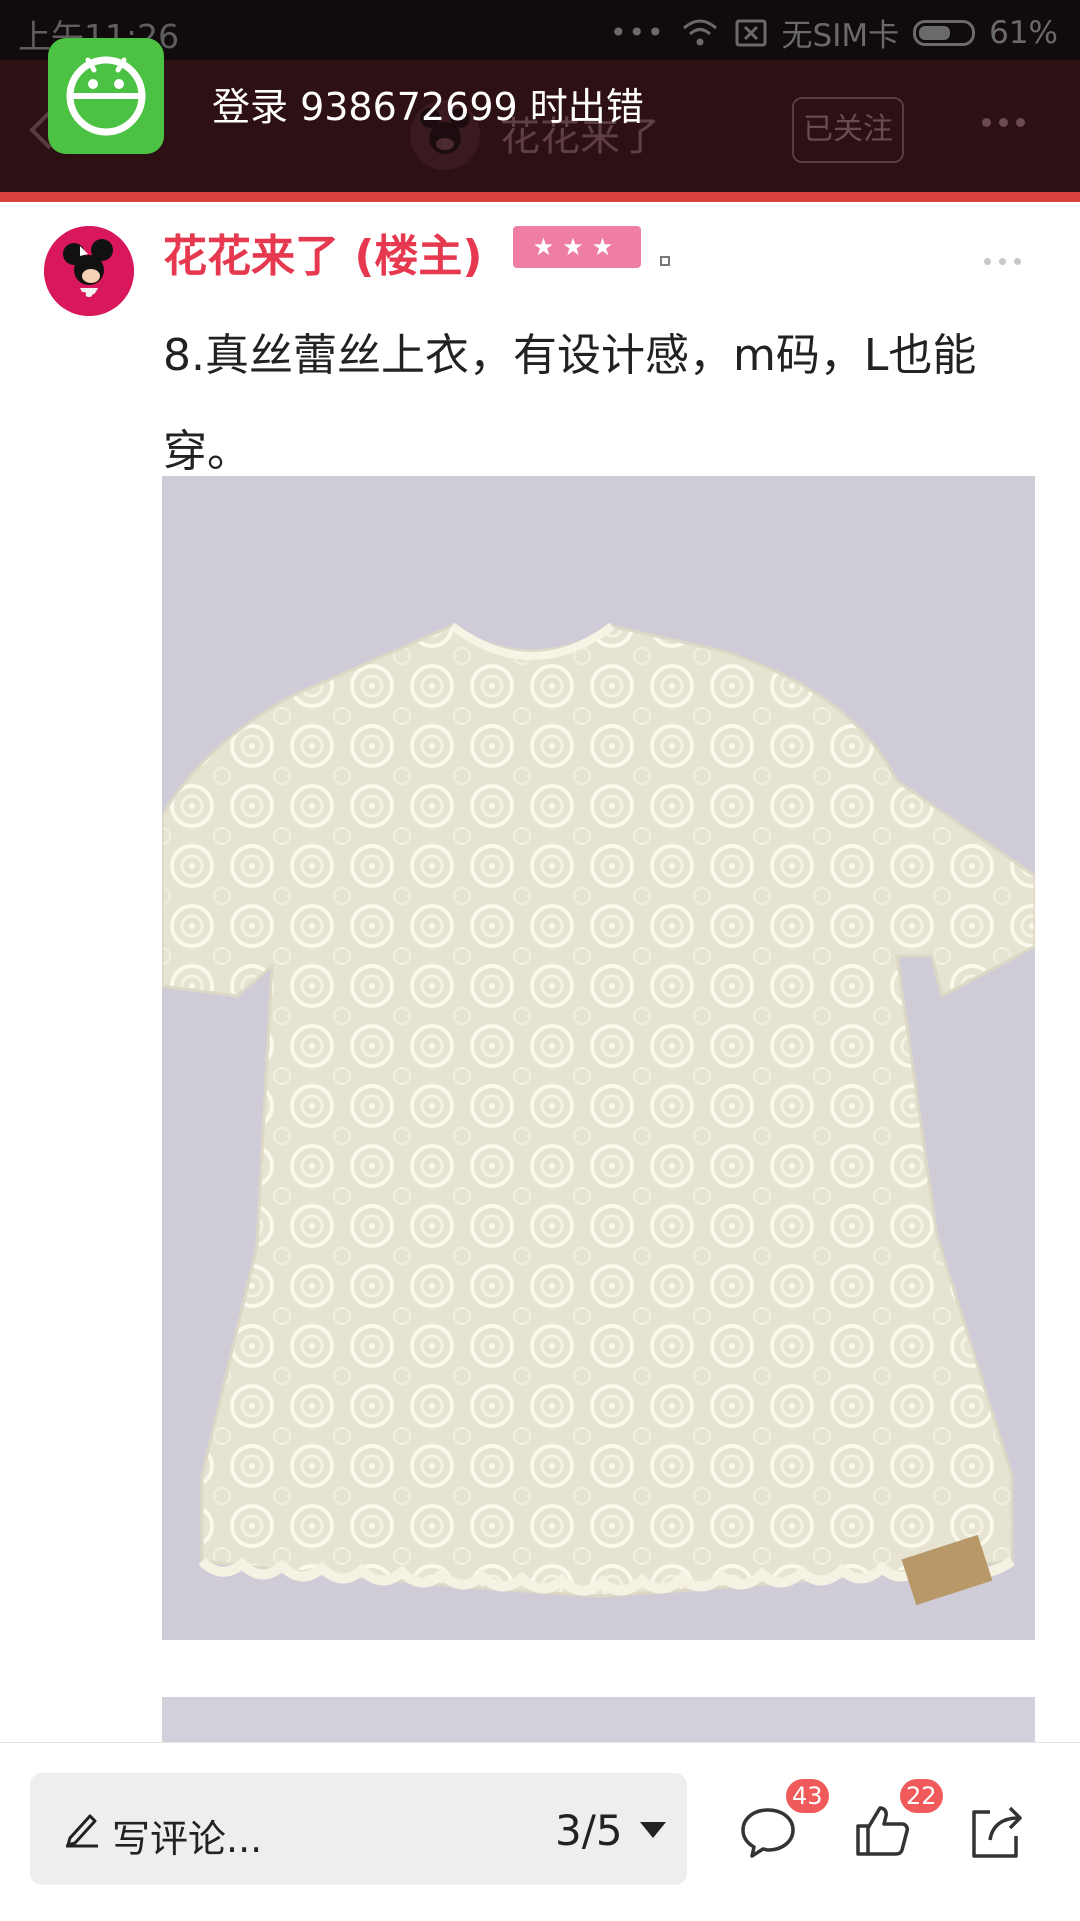 The height and width of the screenshot is (1921, 1080). What do you see at coordinates (1006, 259) in the screenshot?
I see `post-more-icon` at bounding box center [1006, 259].